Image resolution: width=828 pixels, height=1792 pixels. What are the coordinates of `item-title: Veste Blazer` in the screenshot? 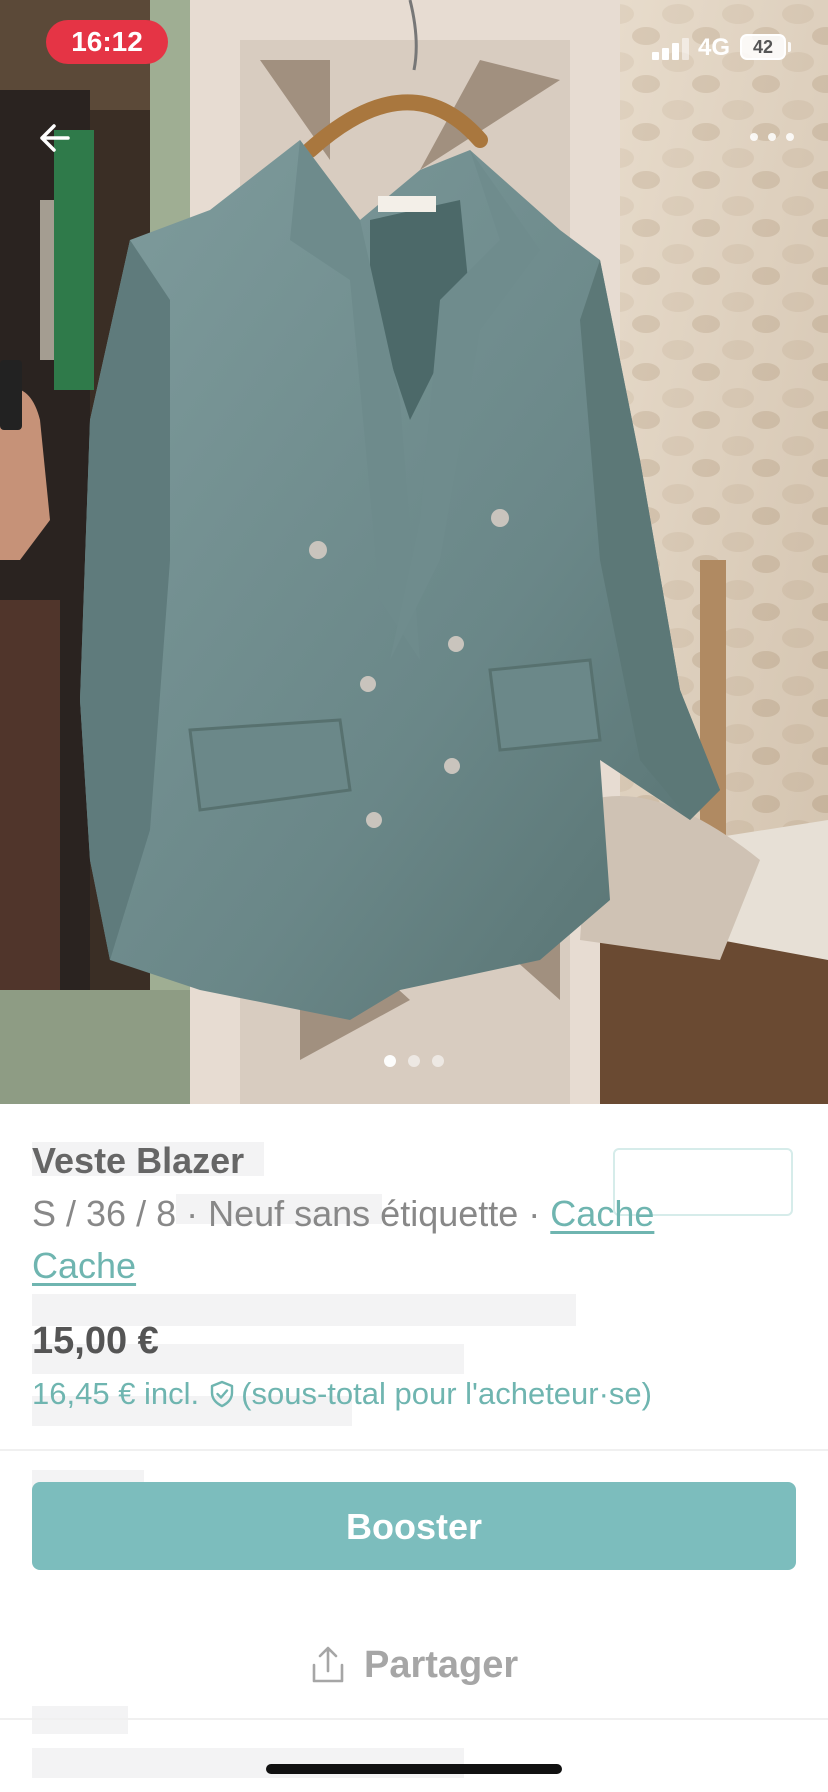 It's located at (138, 1160).